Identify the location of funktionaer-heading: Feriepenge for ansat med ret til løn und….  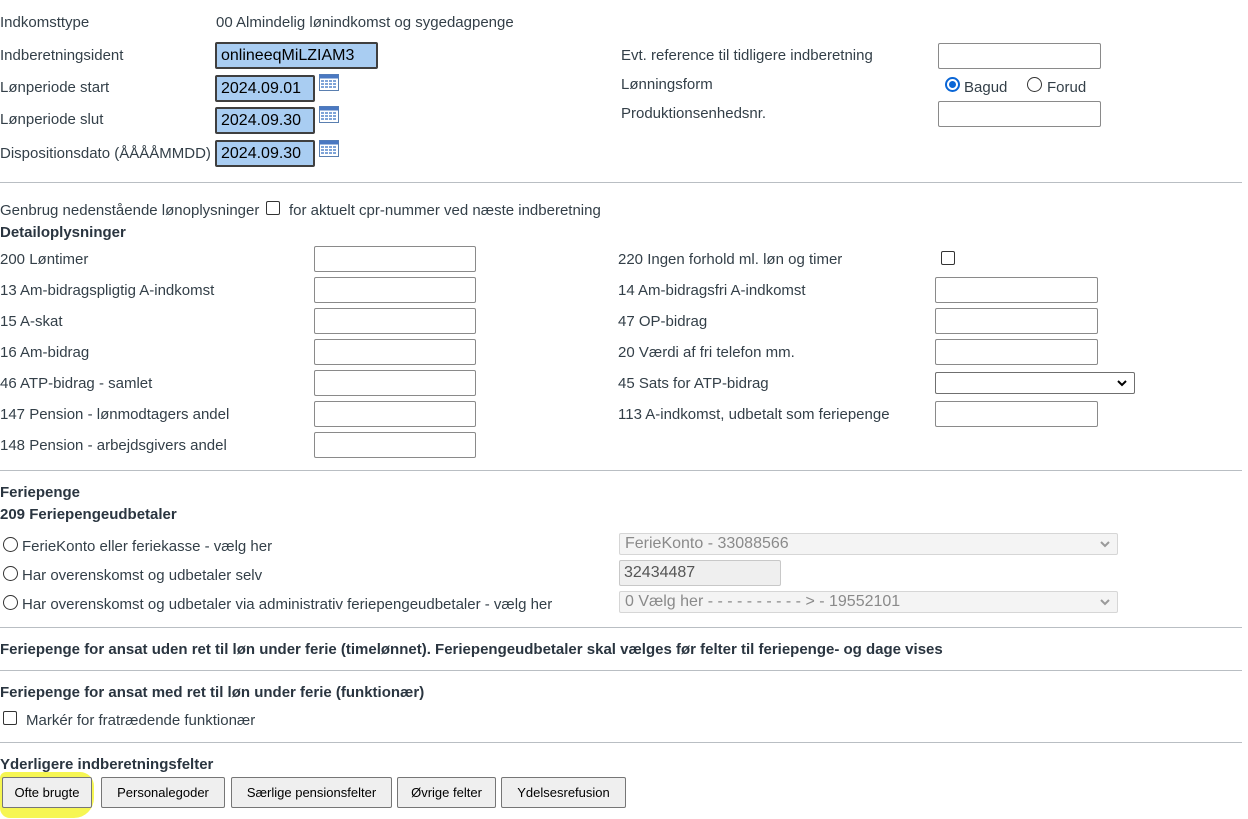
(212, 692).